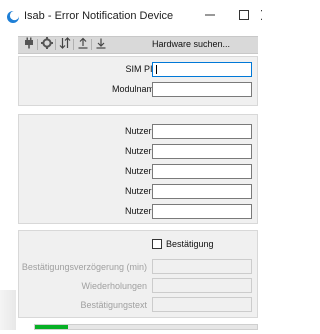 This screenshot has width=320, height=334. What do you see at coordinates (156, 69) in the screenshot?
I see `text-cursor` at bounding box center [156, 69].